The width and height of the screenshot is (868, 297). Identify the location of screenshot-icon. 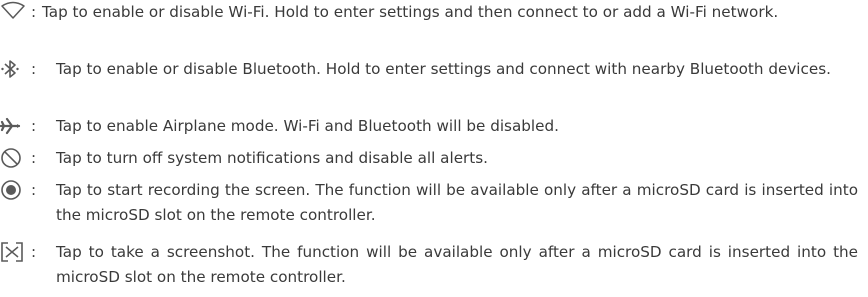
(14, 252).